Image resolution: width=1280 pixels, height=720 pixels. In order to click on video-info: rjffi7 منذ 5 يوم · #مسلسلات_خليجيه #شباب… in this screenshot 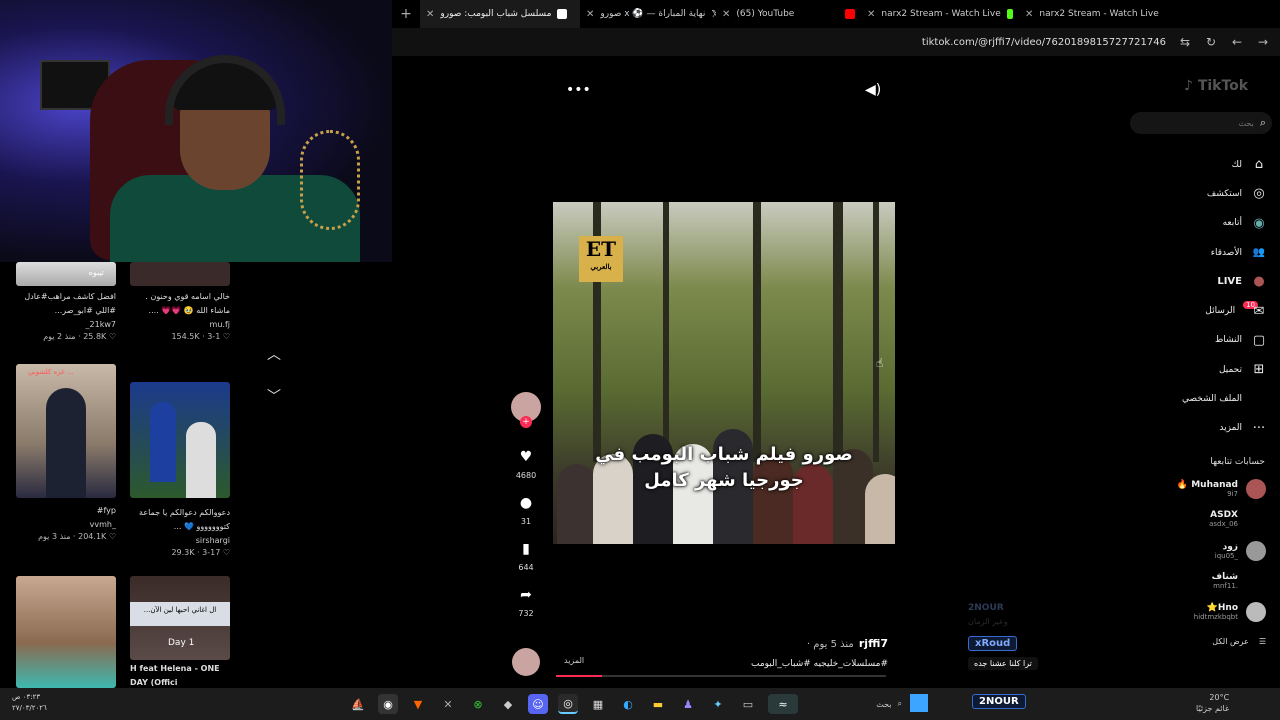, I will do `click(794, 650)`.